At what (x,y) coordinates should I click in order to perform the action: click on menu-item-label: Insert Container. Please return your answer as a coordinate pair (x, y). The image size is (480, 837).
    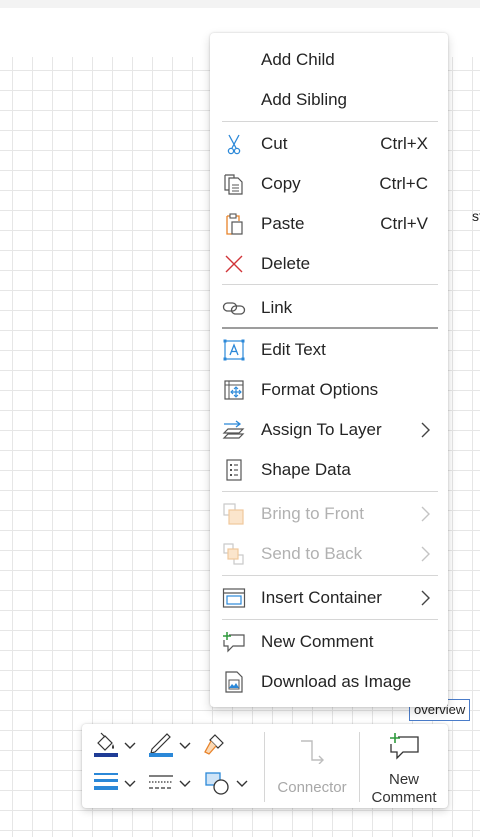
    Looking at the image, I should click on (321, 597).